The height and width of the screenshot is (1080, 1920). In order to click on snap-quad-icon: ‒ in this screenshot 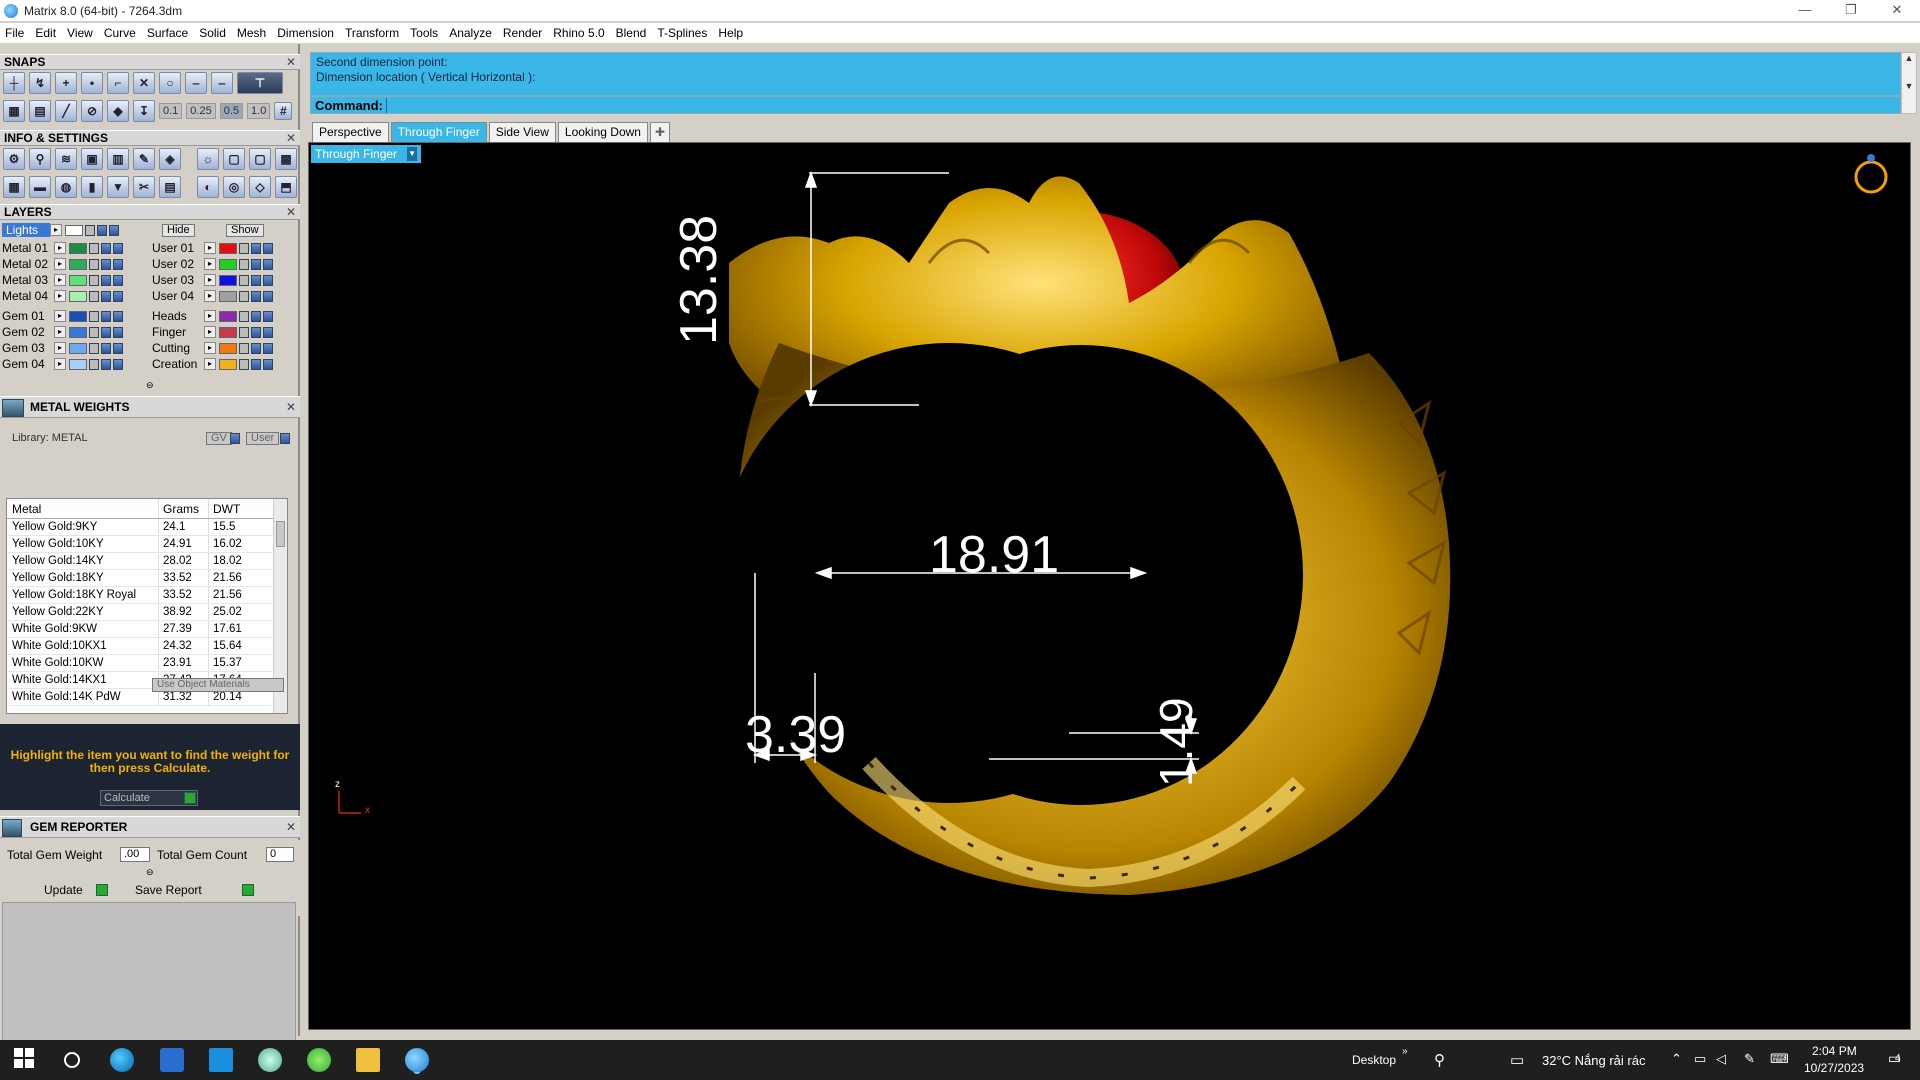, I will do `click(222, 83)`.